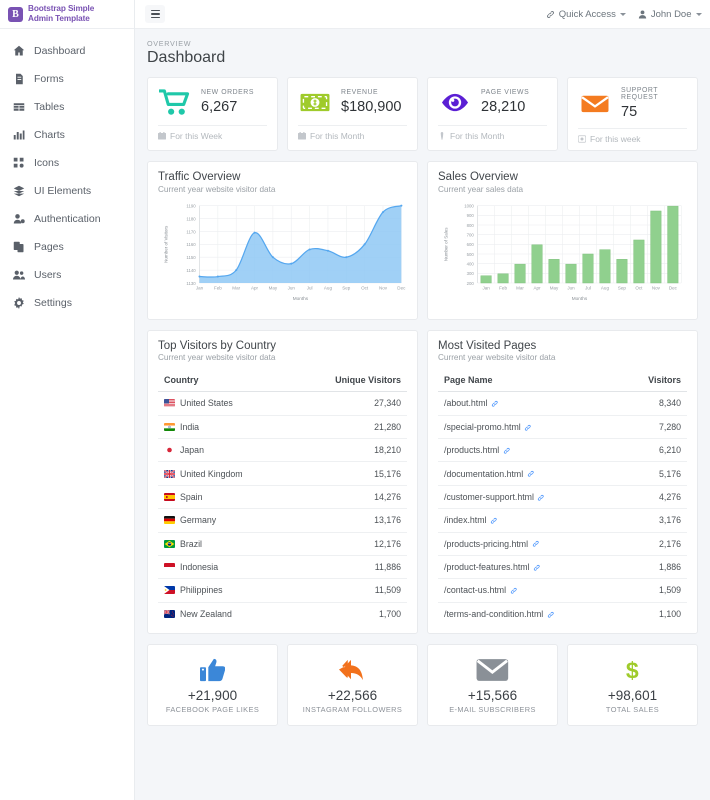  Describe the element at coordinates (224, 450) in the screenshot. I see `country-cell: Japan` at that location.